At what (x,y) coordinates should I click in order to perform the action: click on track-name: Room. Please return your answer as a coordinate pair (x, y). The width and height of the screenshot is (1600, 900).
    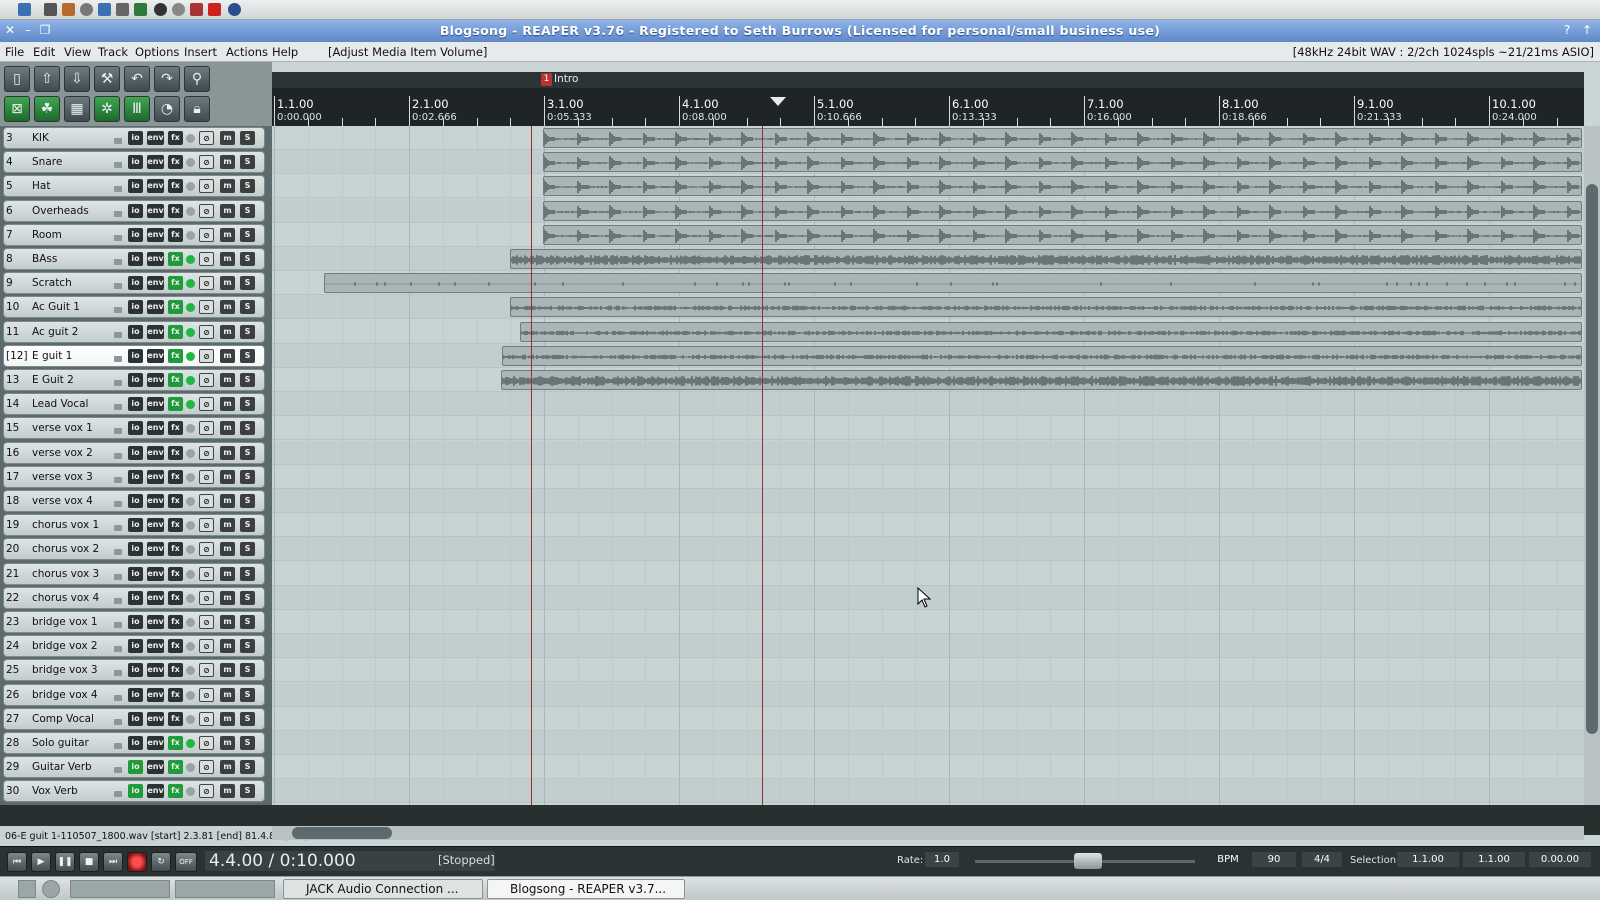
    Looking at the image, I should click on (73, 235).